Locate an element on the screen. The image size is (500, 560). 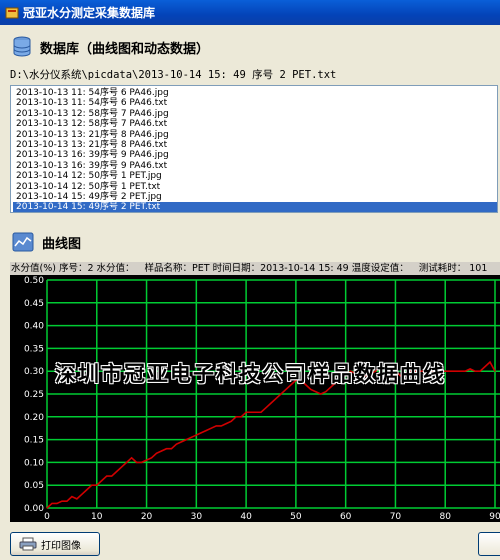
x-tick-label: 20 is located at coordinates (147, 517).